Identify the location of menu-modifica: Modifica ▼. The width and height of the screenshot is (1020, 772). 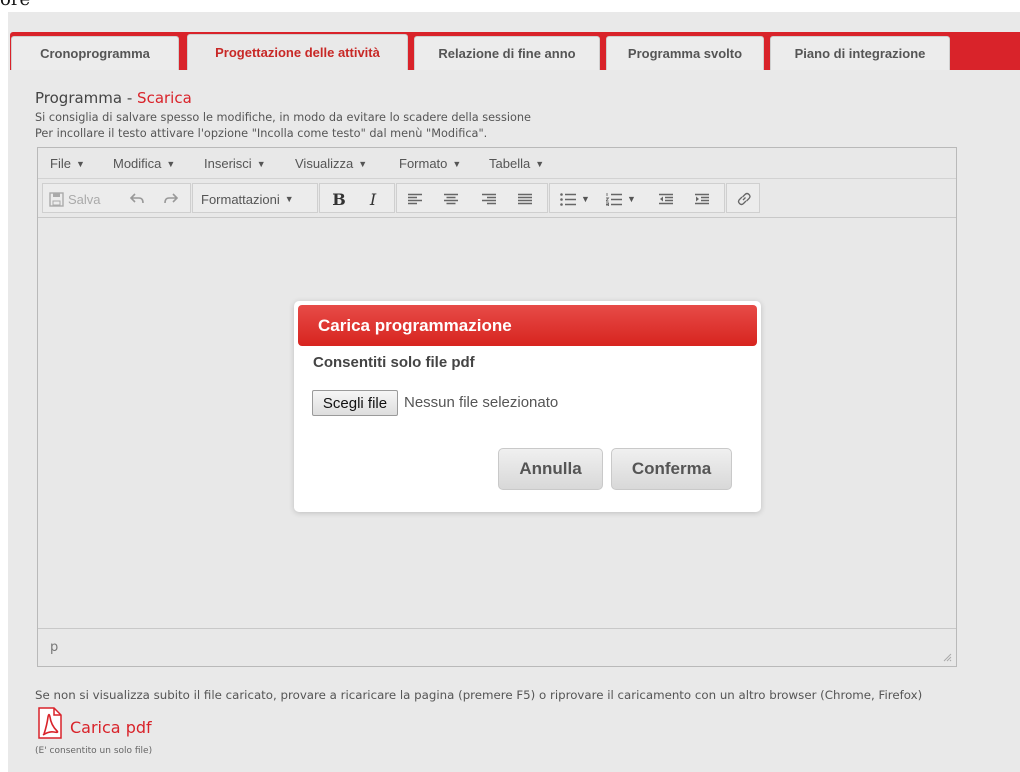
(144, 163).